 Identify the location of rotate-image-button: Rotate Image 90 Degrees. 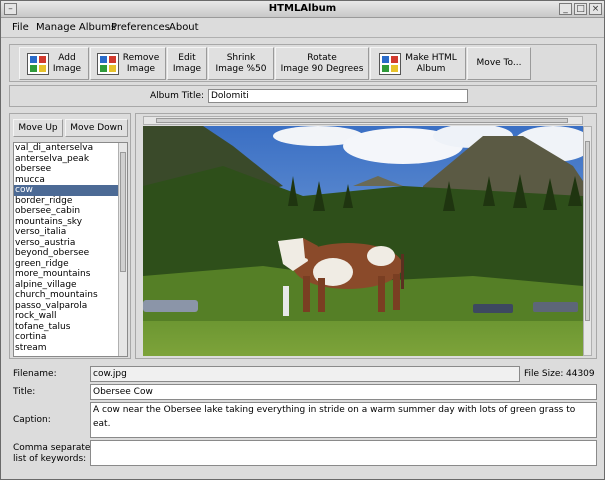
(322, 63).